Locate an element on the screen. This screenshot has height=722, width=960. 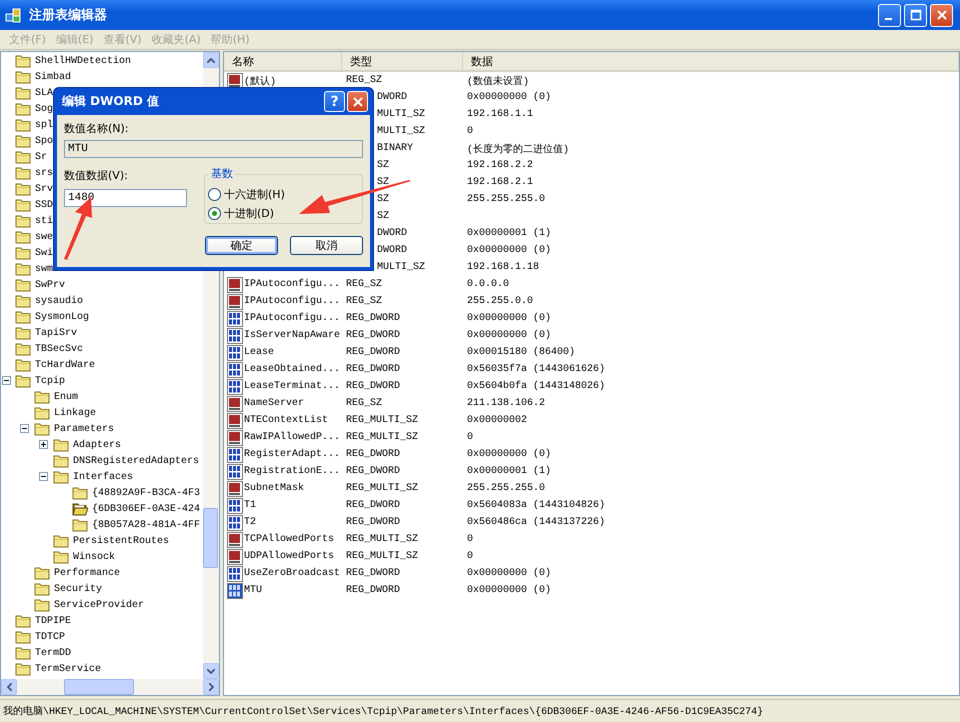
tree-item: SysmonLog is located at coordinates (62, 317).